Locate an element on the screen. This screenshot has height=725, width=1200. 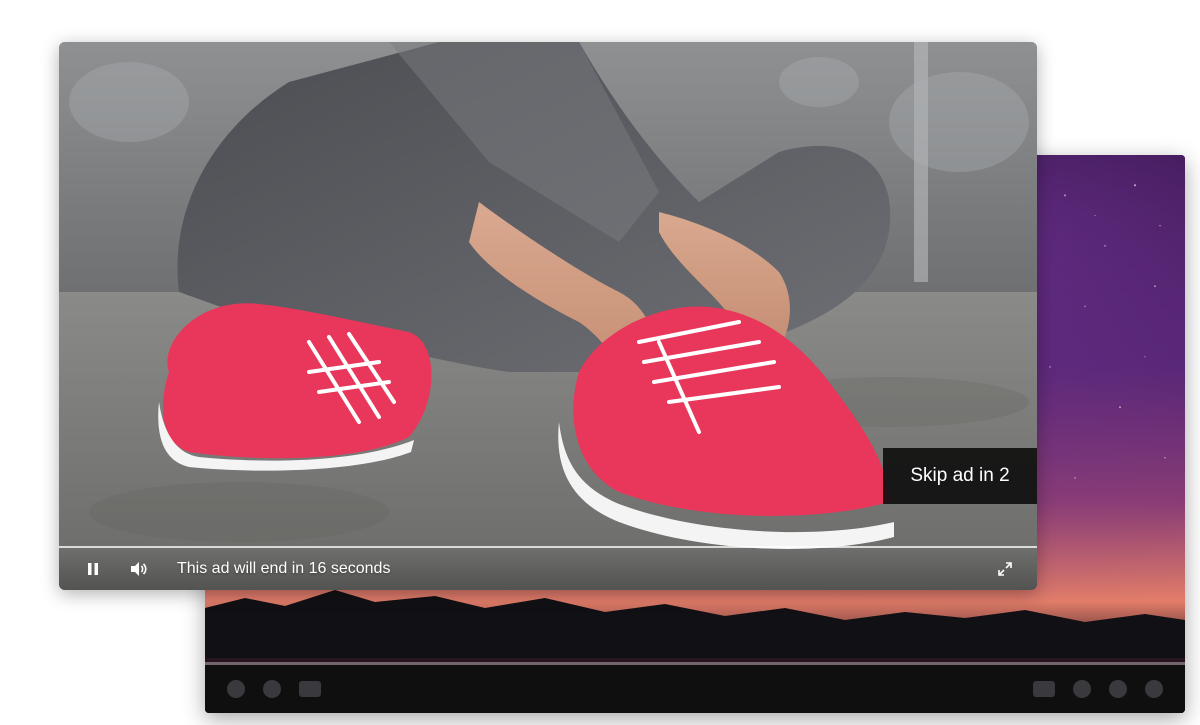
fullscreen-button is located at coordinates (1005, 569).